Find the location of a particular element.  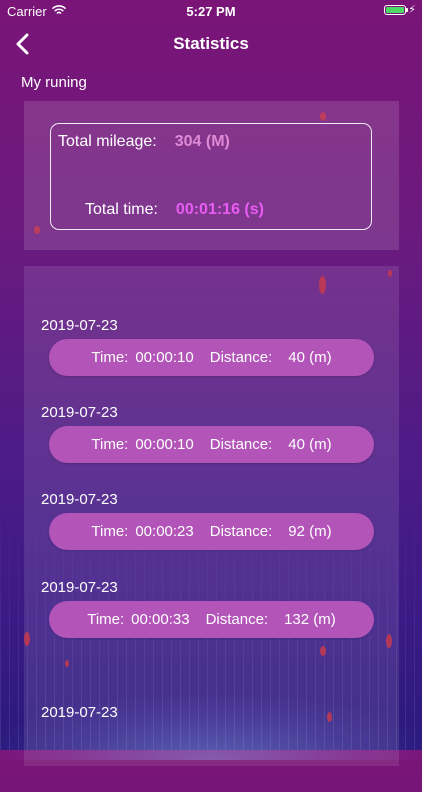

record-summary-pill: Time: 00:00:33 Distance: 132 (m) is located at coordinates (211, 619).